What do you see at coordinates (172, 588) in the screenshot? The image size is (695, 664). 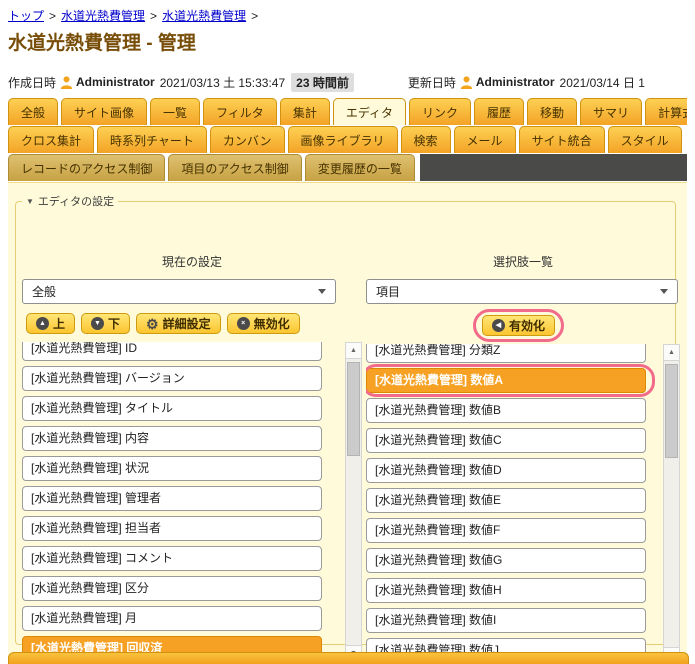 I see `list-item: [水道光熱費管理] 区分` at bounding box center [172, 588].